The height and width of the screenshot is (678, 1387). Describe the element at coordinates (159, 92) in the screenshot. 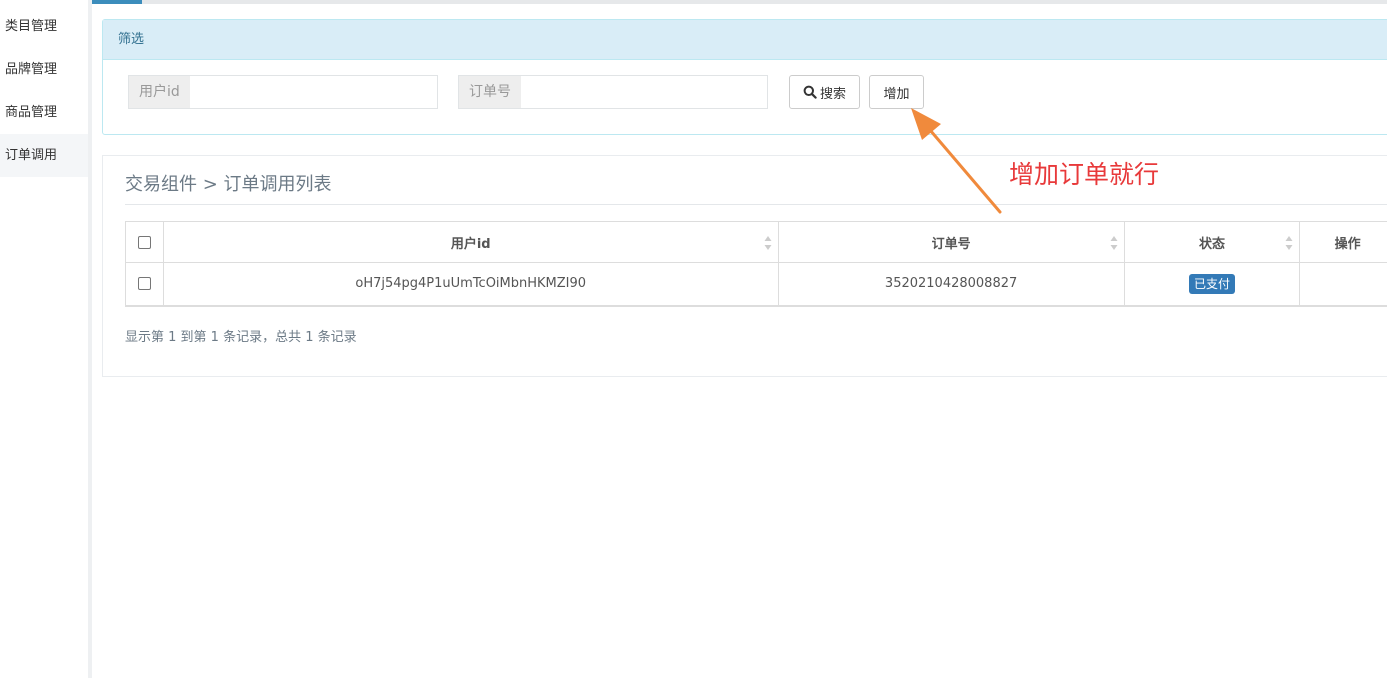

I see `user-id-label: 用户id` at that location.